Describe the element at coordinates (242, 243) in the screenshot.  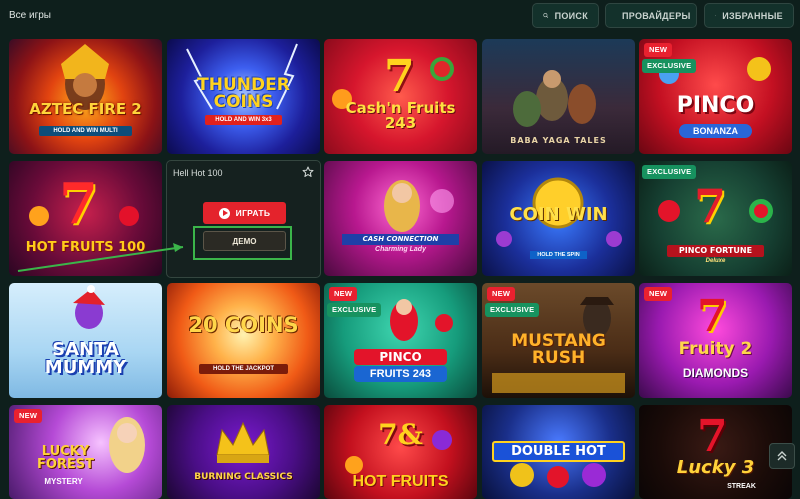
I see `demo-highlight-box` at that location.